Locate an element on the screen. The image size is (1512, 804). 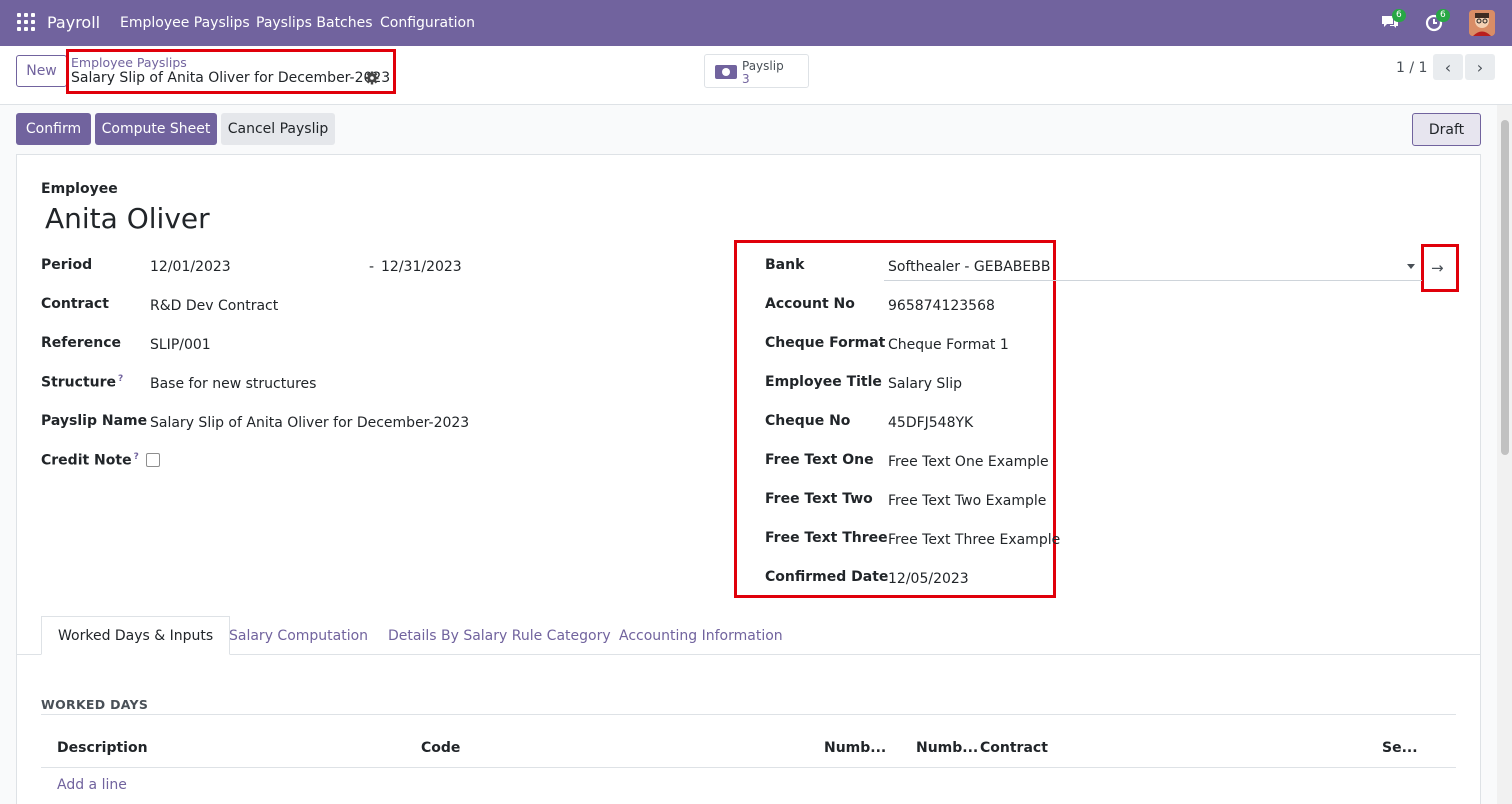
free-text-three-field: Free Text Three Example is located at coordinates (974, 540).